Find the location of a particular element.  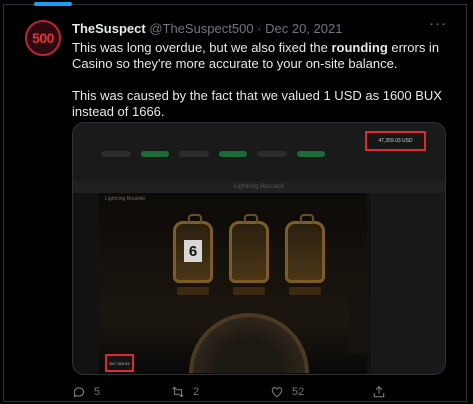

tweet-header: TheSuspect @TheSuspect500 · Dec 20, 2021 is located at coordinates (252, 28).